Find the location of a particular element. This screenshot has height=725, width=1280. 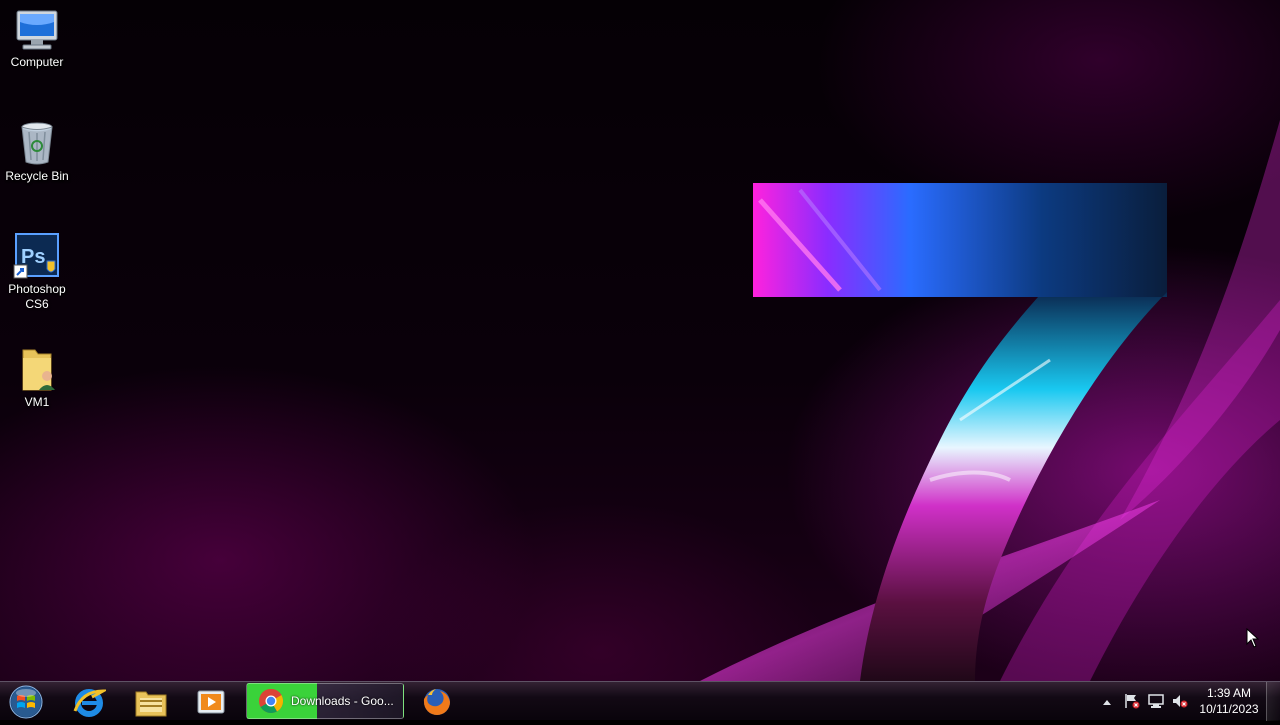

volume-muted-icon is located at coordinates (1180, 701).